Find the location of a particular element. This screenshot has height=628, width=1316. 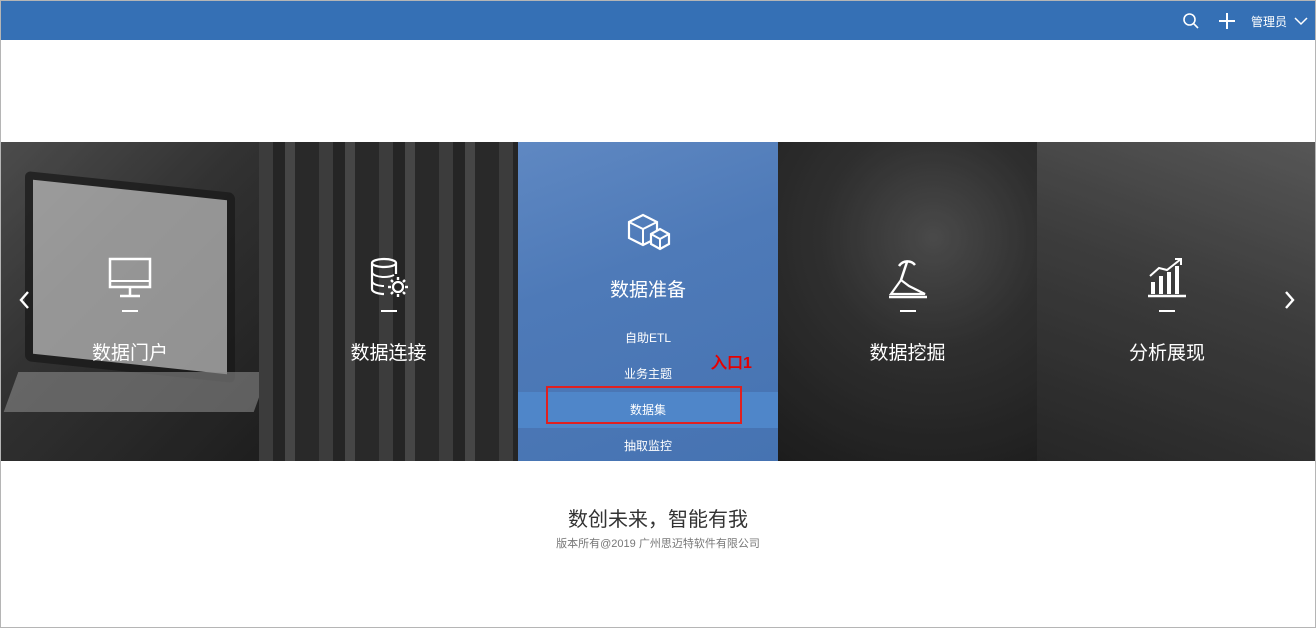

panel-analysis-display: 分析展现 is located at coordinates (1176, 301).